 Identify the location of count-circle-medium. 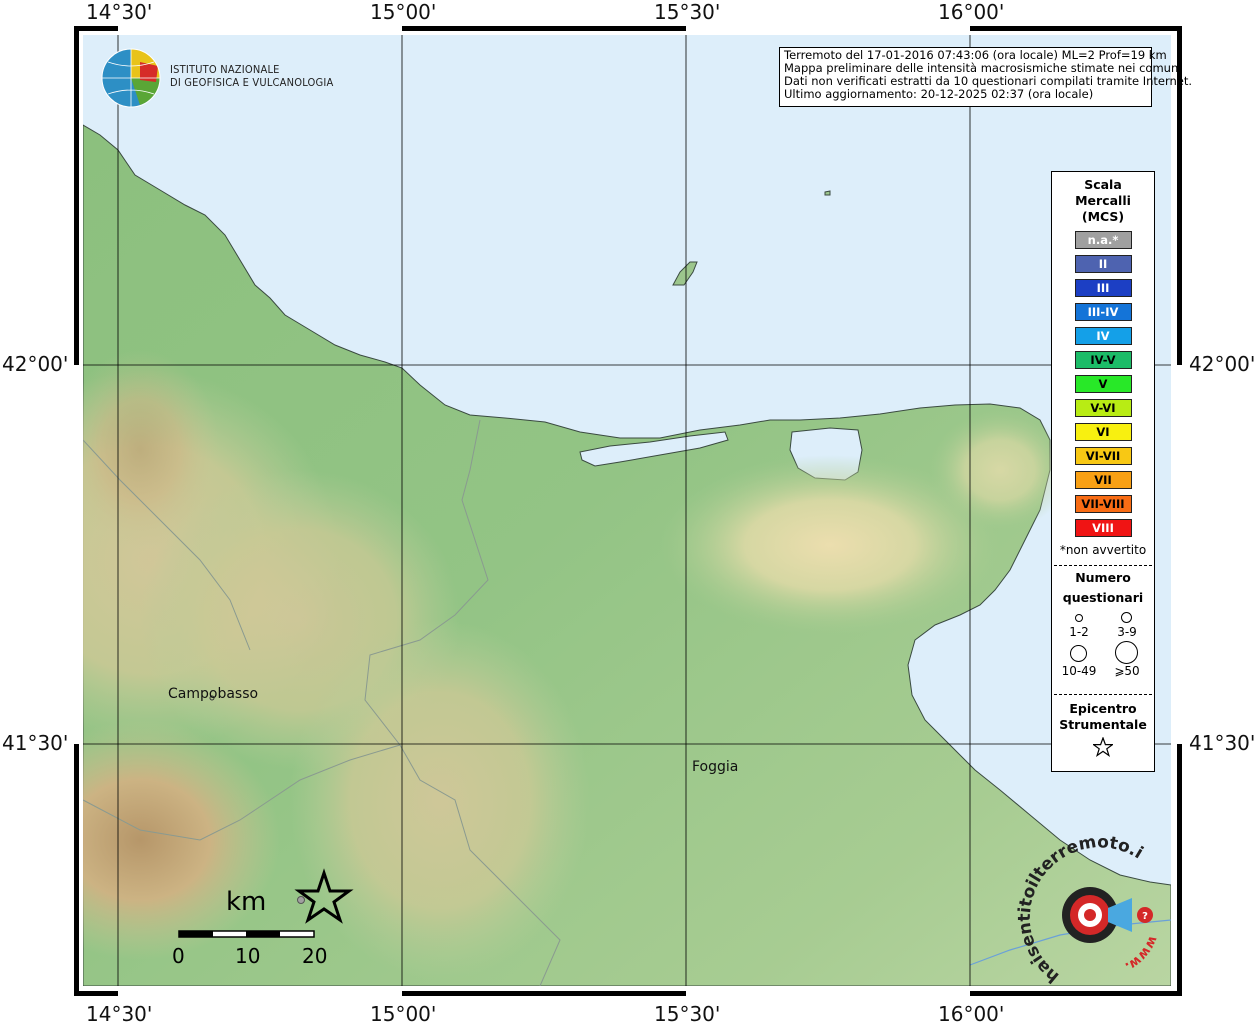
(1126, 617).